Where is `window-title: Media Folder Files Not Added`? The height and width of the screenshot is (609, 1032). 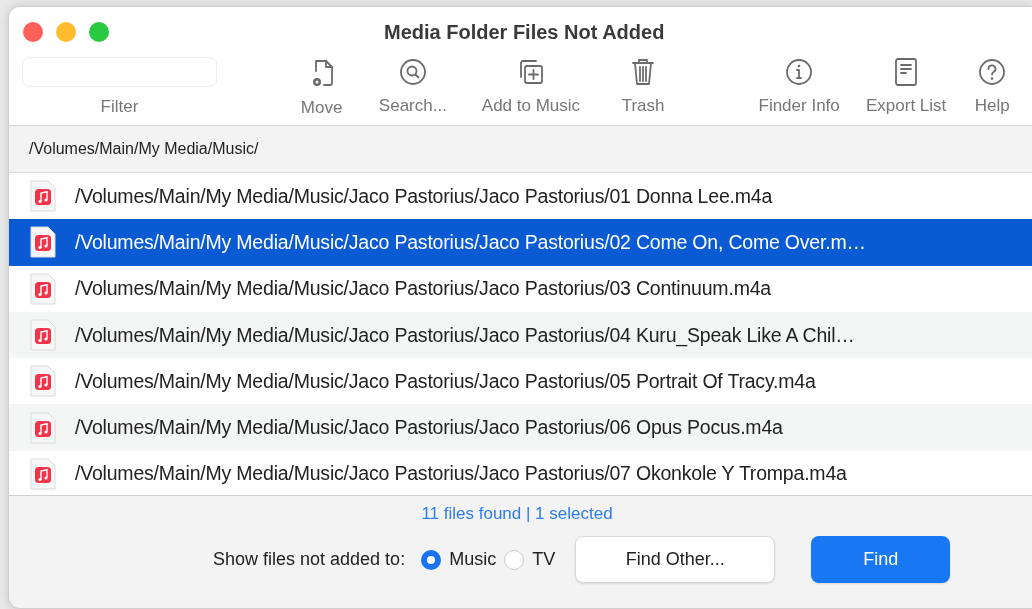 window-title: Media Folder Files Not Added is located at coordinates (524, 32).